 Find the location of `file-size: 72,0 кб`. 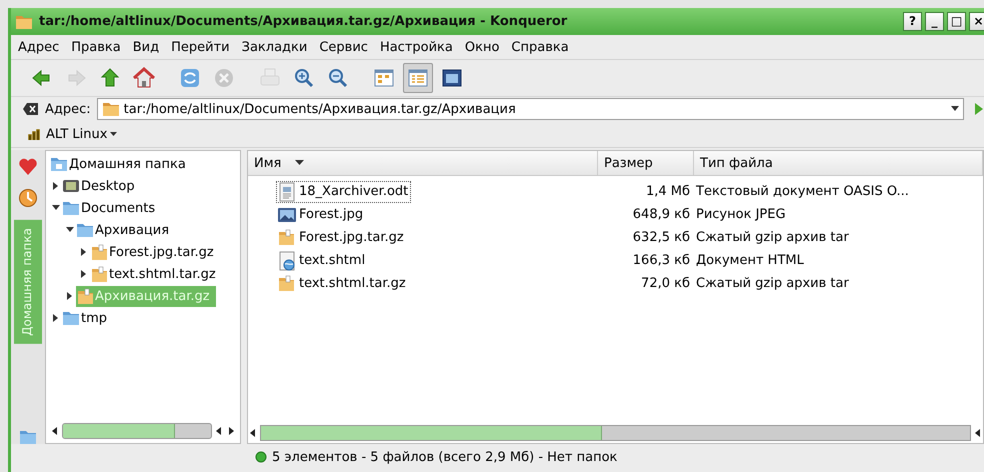

file-size: 72,0 кб is located at coordinates (665, 283).